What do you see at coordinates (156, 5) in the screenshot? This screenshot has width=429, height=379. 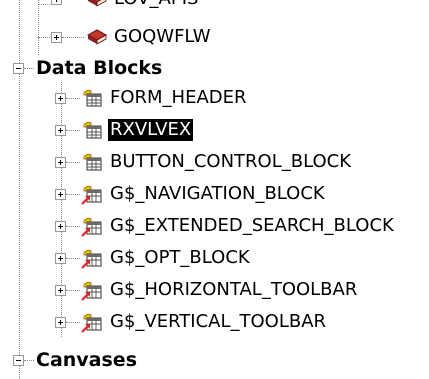 I see `tree-item-label-partial: LOV_APIS` at bounding box center [156, 5].